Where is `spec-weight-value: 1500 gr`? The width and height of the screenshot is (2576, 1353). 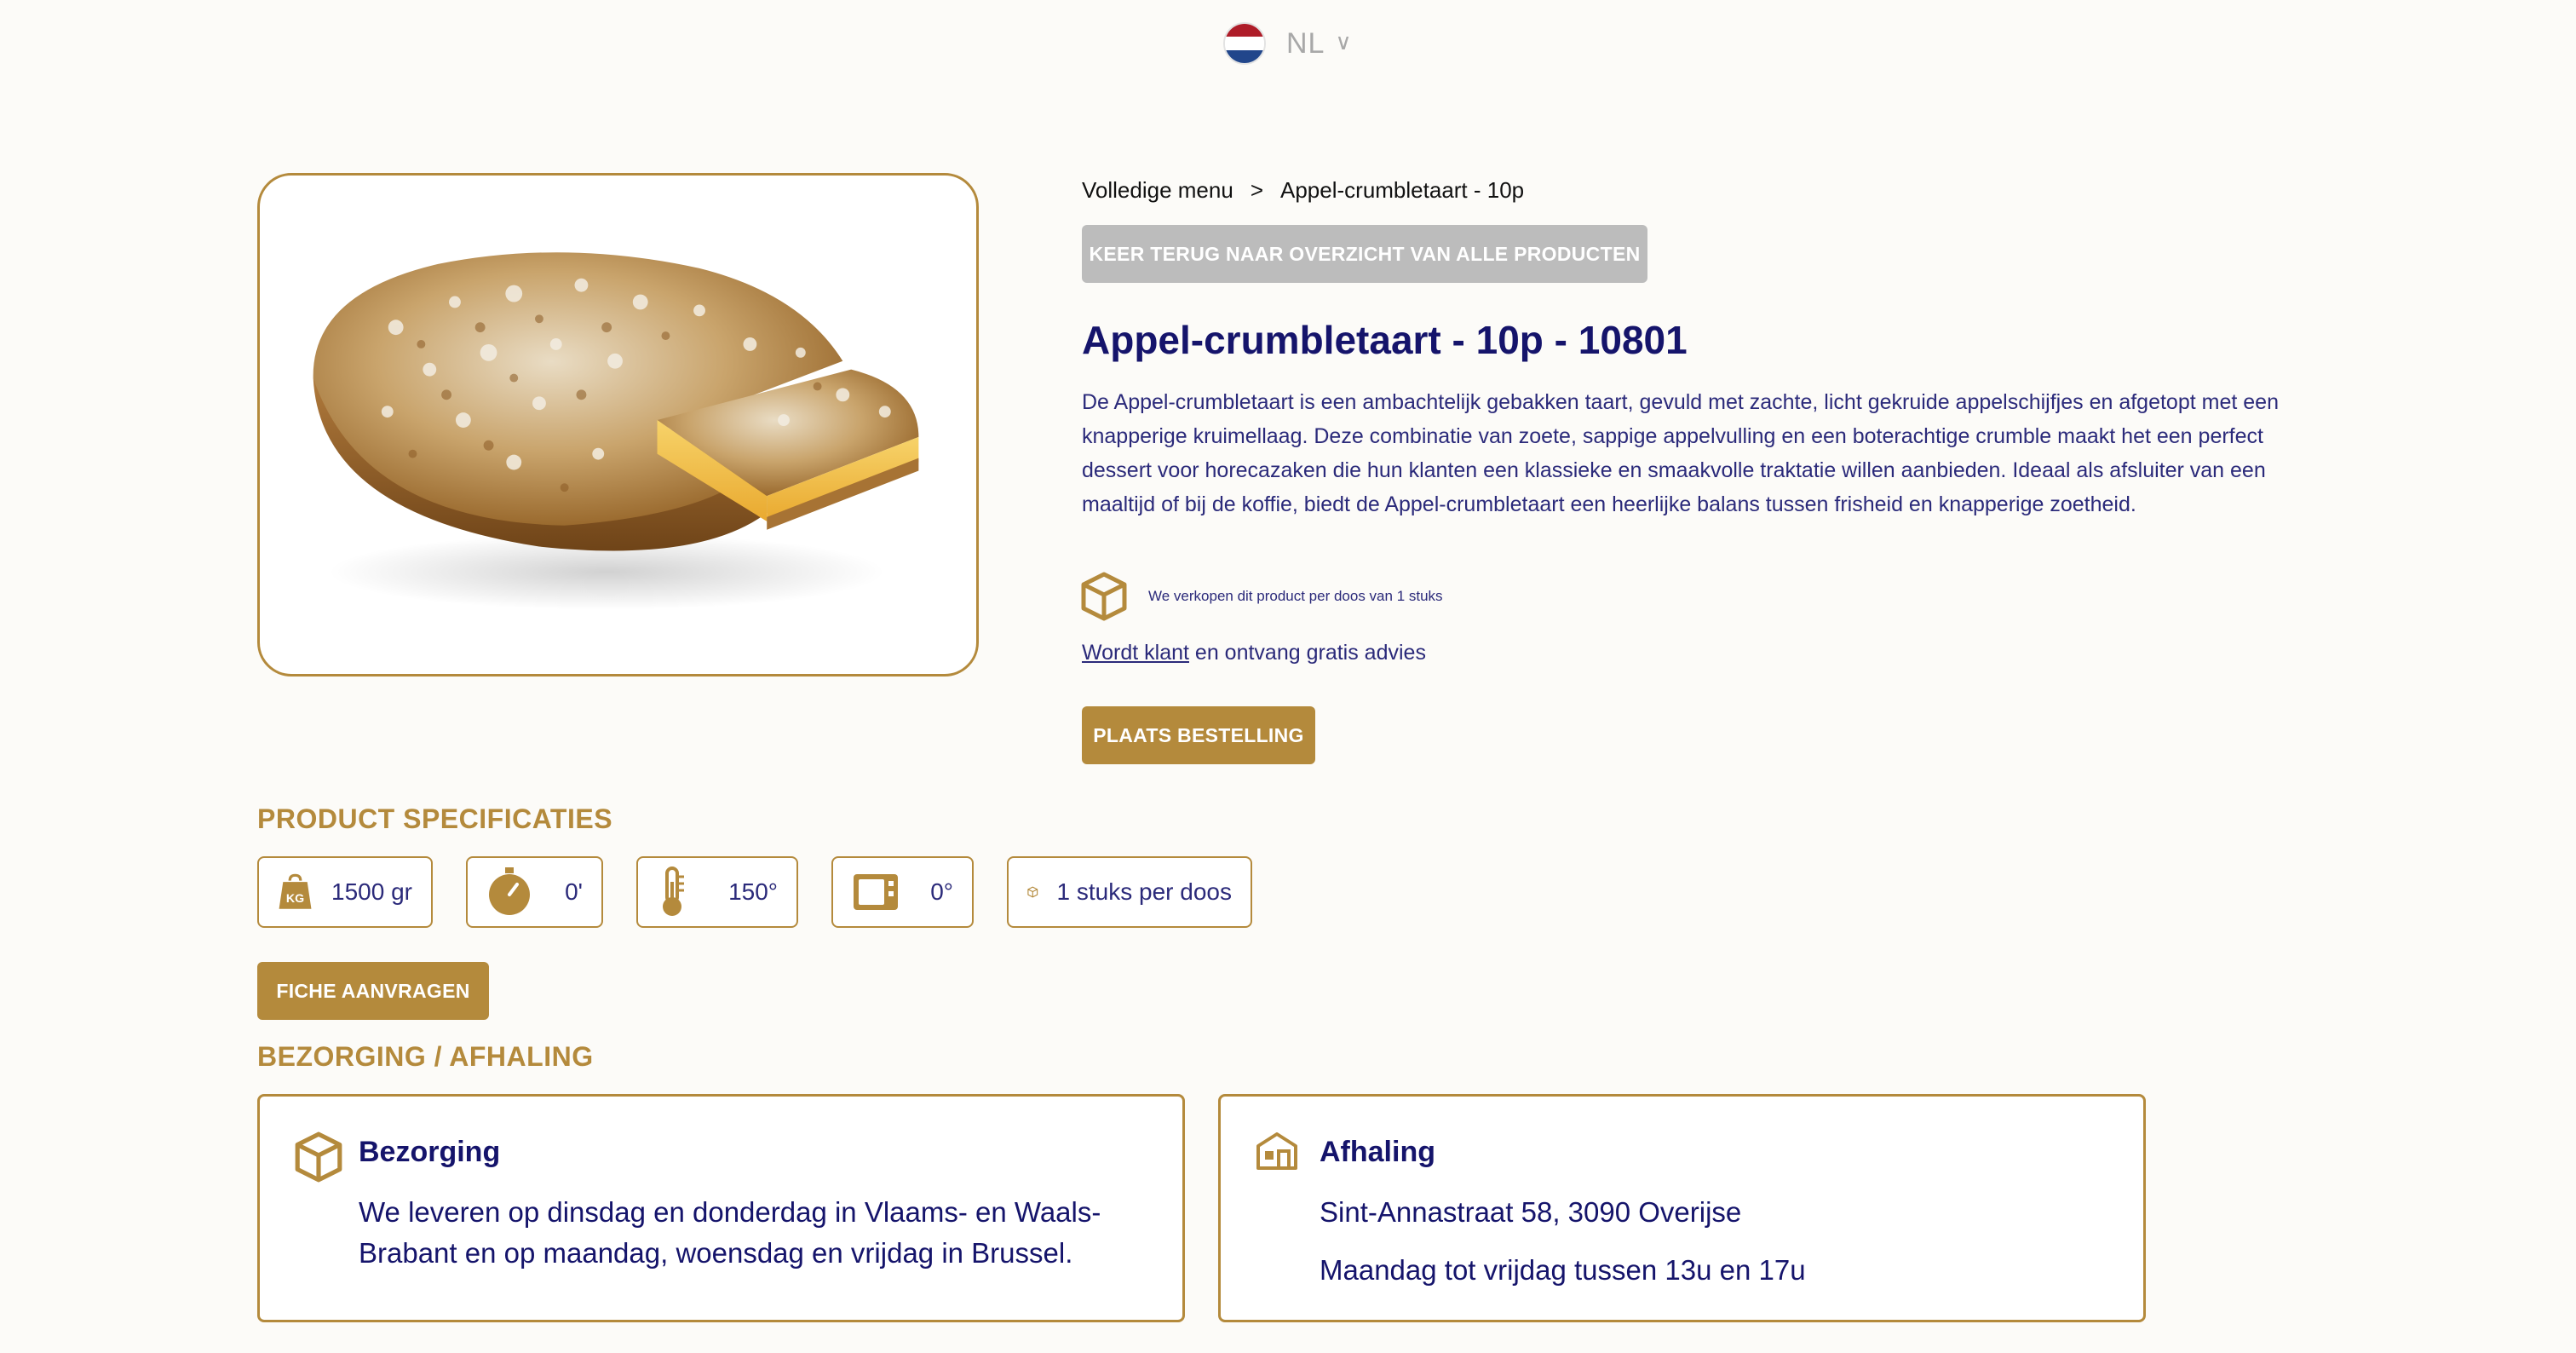 spec-weight-value: 1500 gr is located at coordinates (371, 891).